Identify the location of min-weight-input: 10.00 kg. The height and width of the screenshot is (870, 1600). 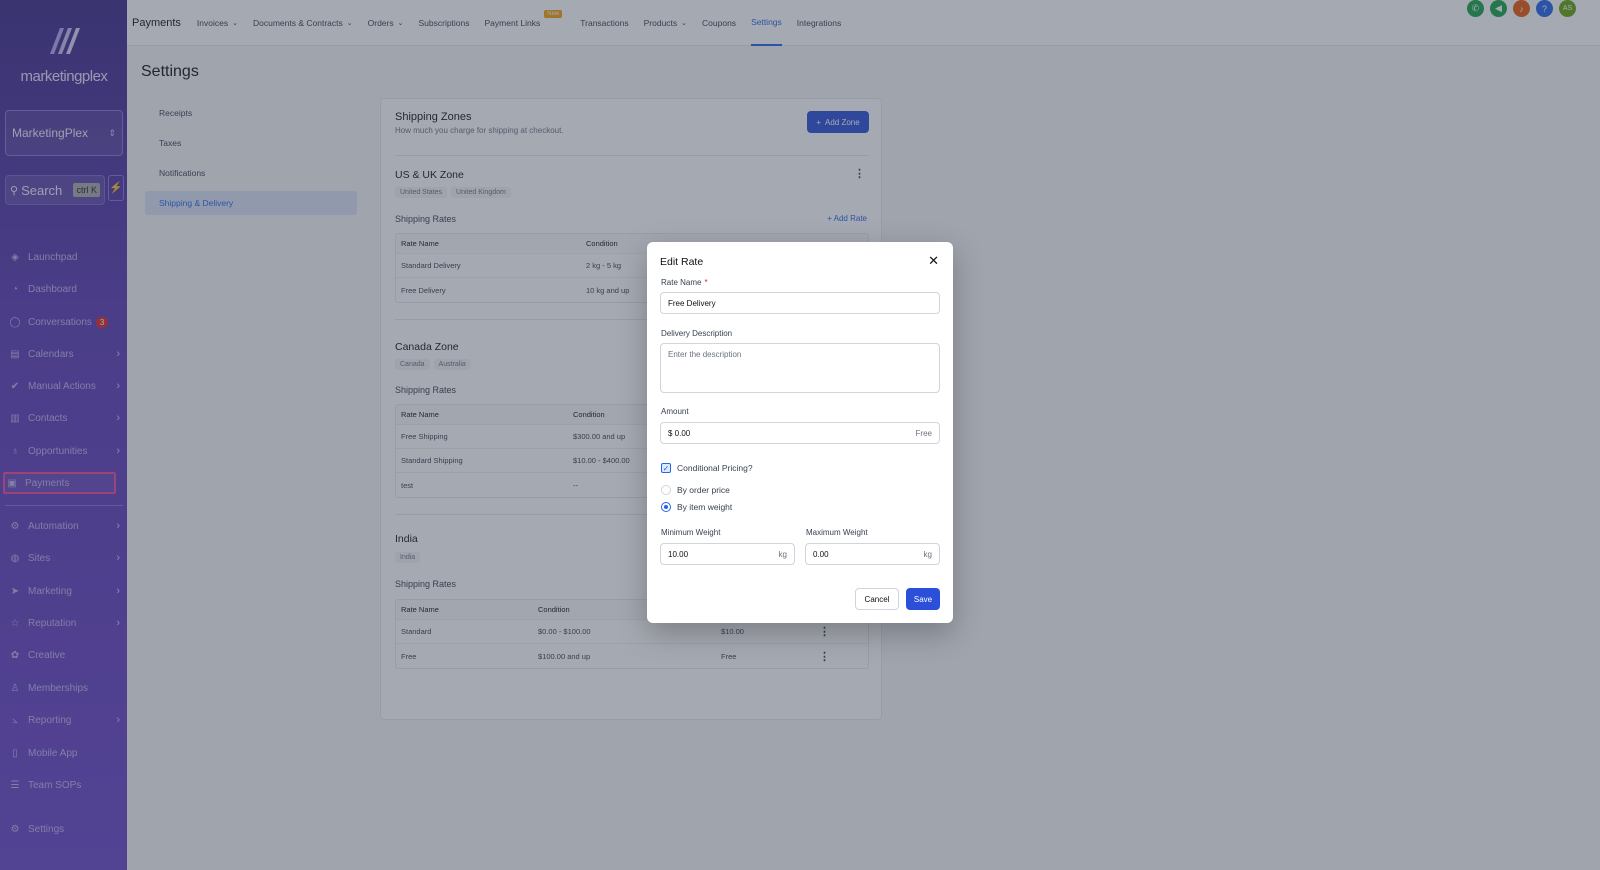
(727, 554).